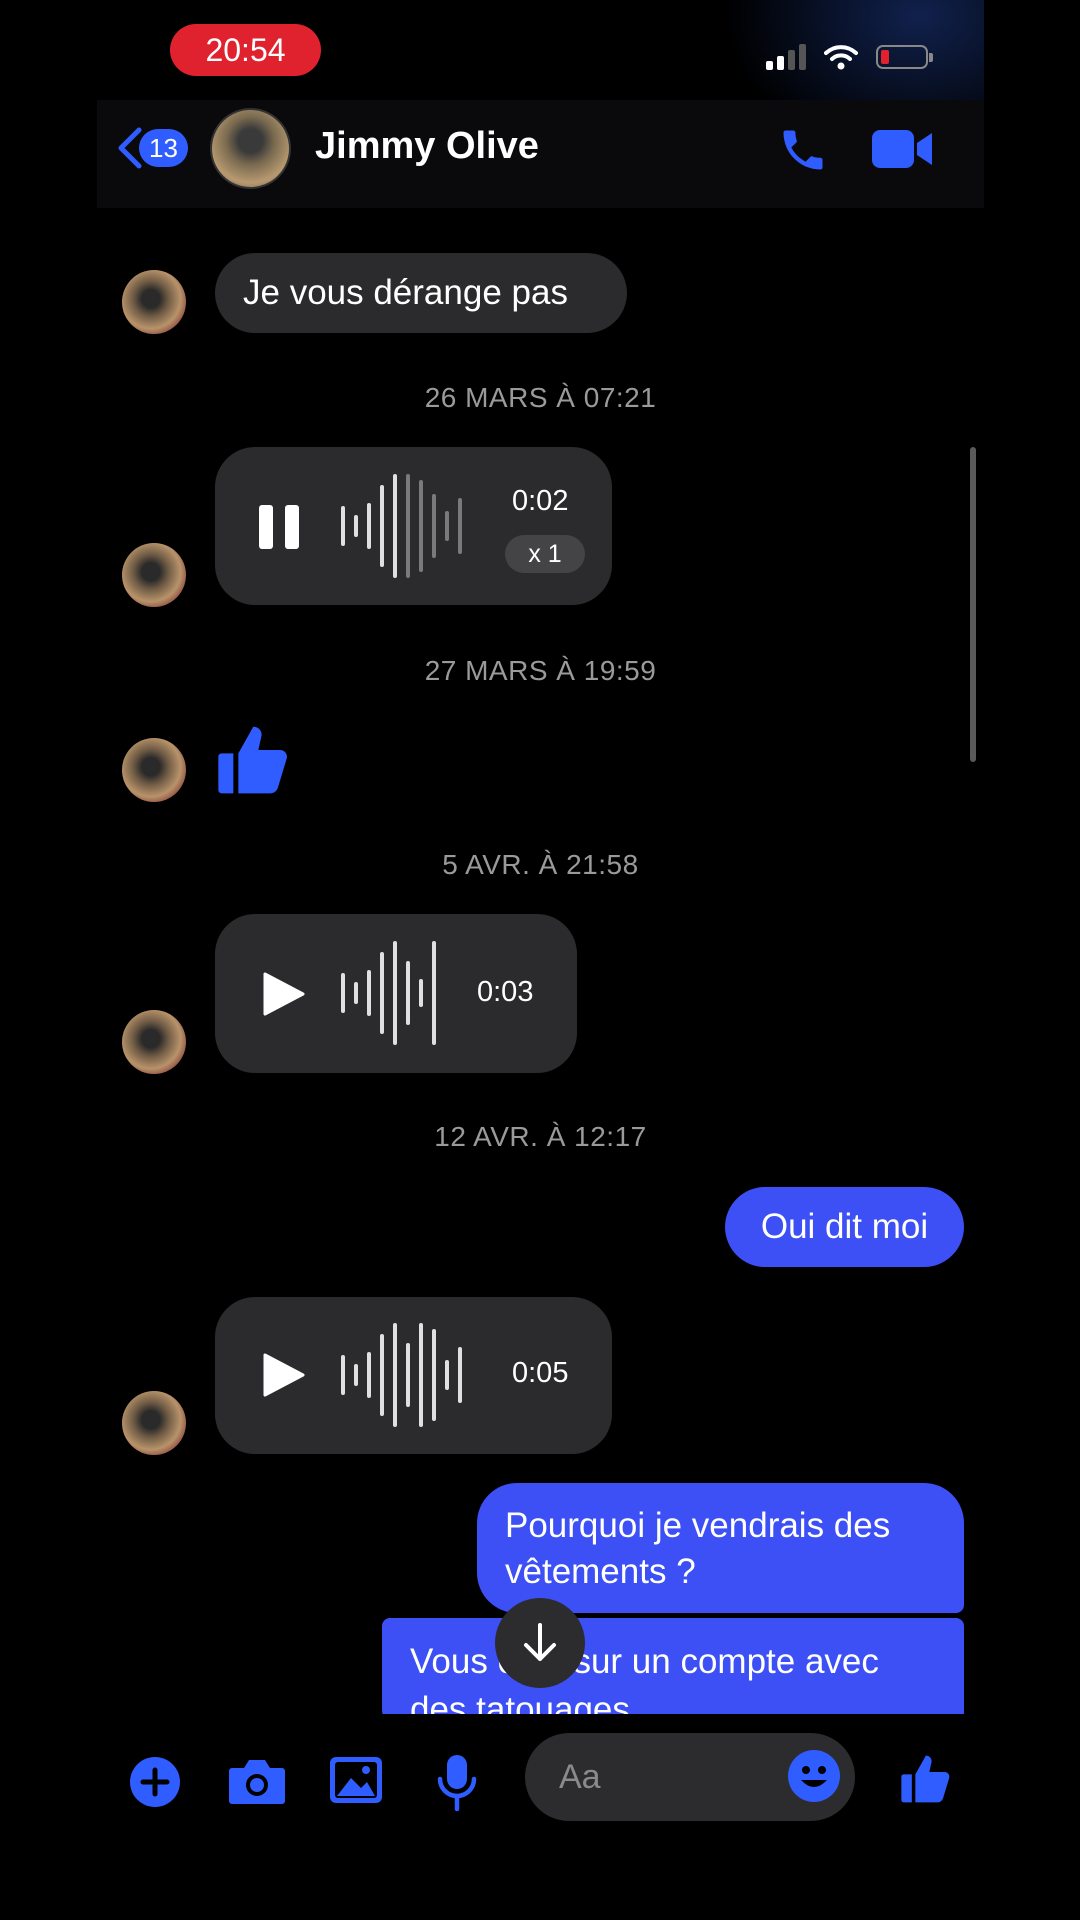  What do you see at coordinates (540, 501) in the screenshot?
I see `voice-duration: 0:02` at bounding box center [540, 501].